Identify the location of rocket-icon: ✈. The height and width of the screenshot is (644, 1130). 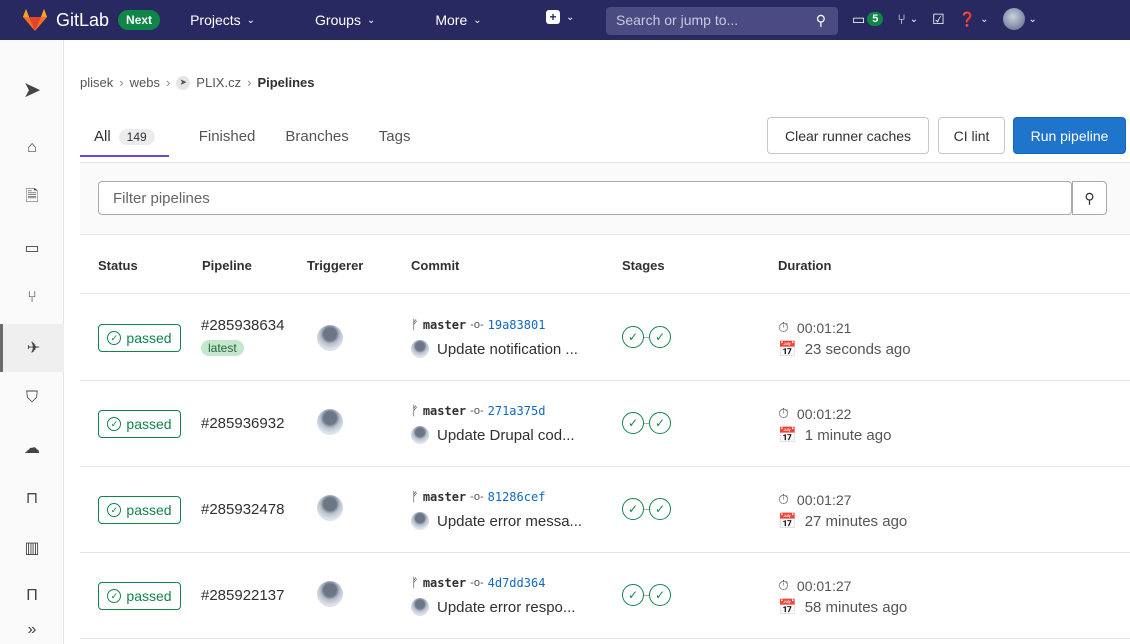
(33, 348).